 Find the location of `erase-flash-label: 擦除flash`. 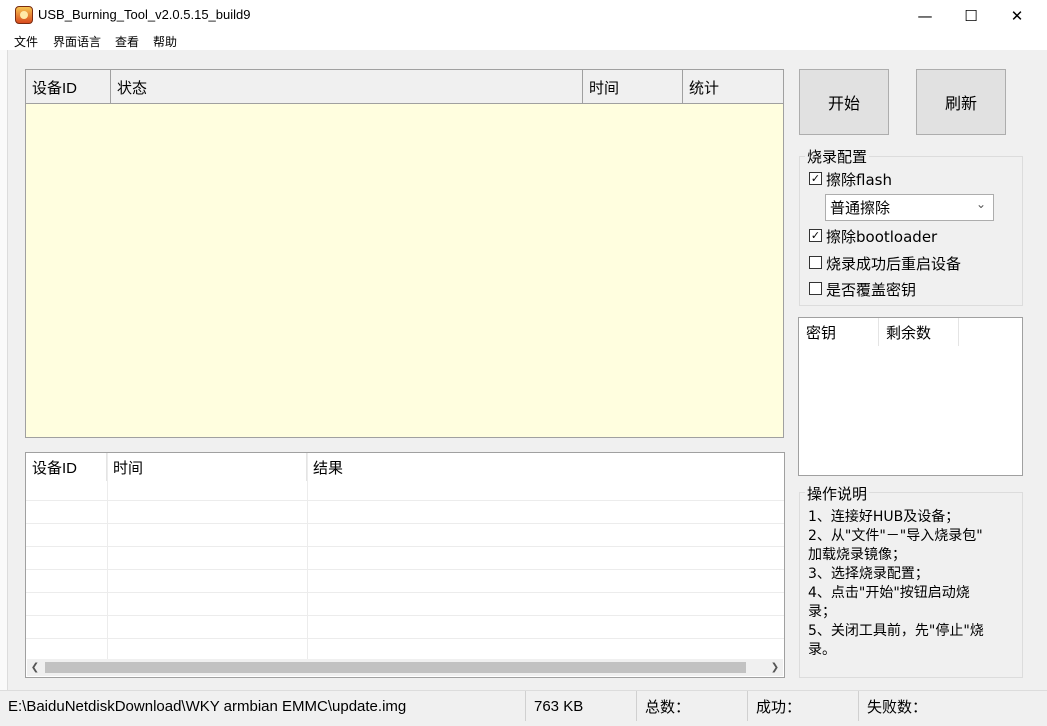

erase-flash-label: 擦除flash is located at coordinates (859, 180).